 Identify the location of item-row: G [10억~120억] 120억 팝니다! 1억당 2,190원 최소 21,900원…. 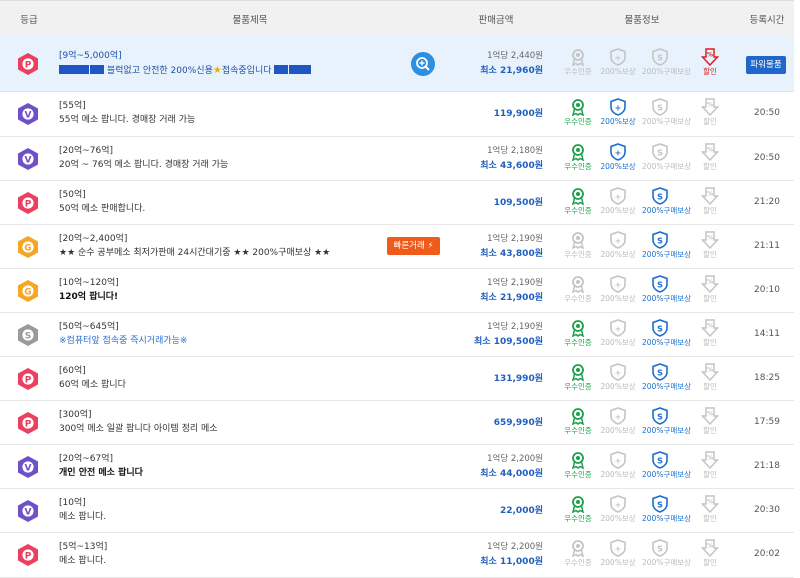
(397, 291).